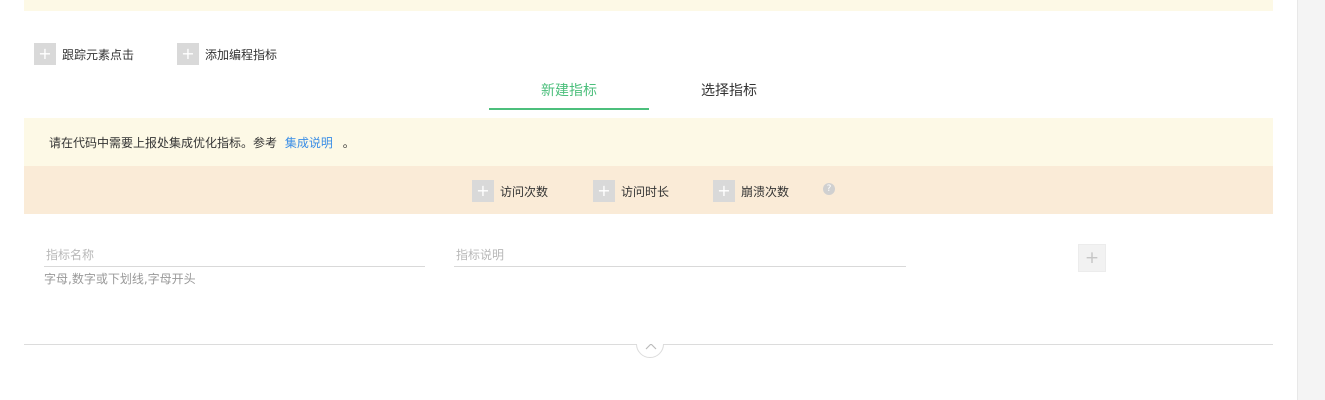 The image size is (1325, 400). I want to click on preset-label: 访问次数, so click(524, 191).